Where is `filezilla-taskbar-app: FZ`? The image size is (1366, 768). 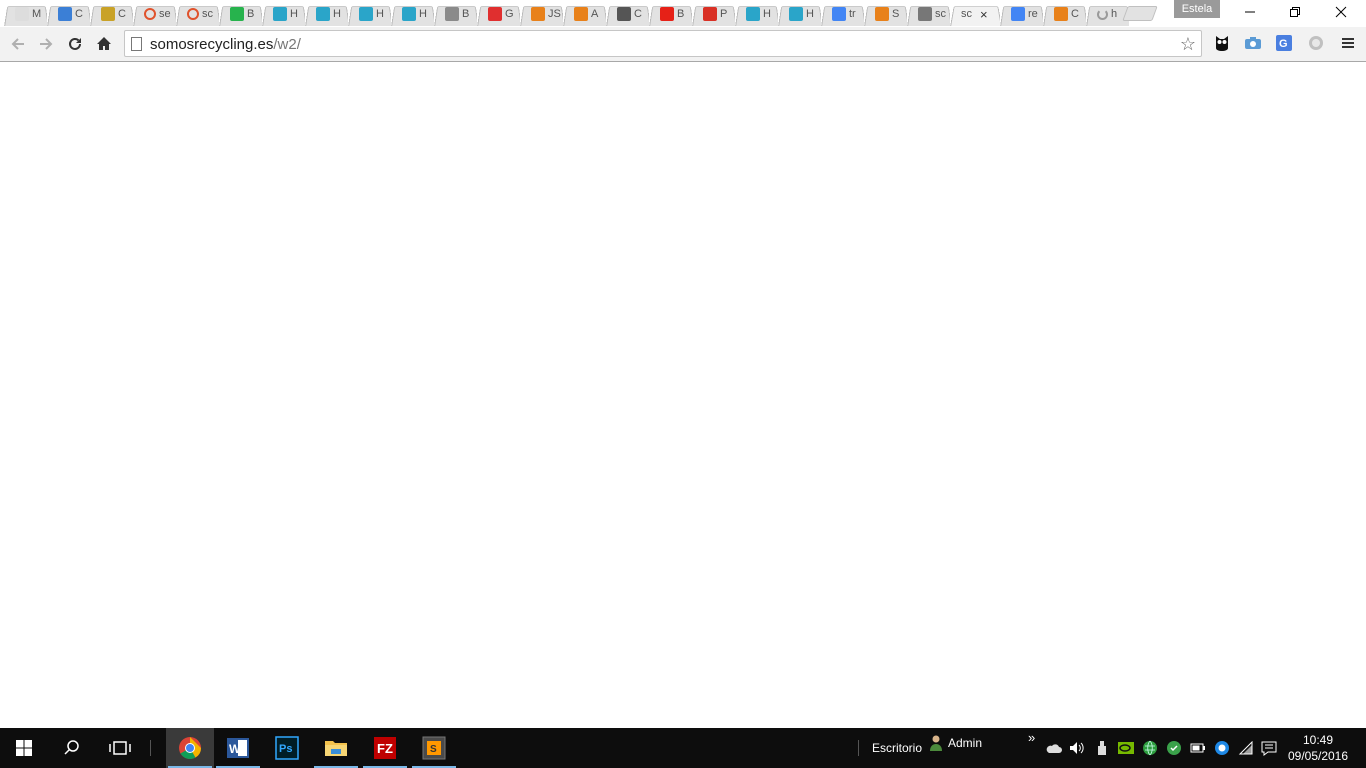
filezilla-taskbar-app: FZ is located at coordinates (385, 748).